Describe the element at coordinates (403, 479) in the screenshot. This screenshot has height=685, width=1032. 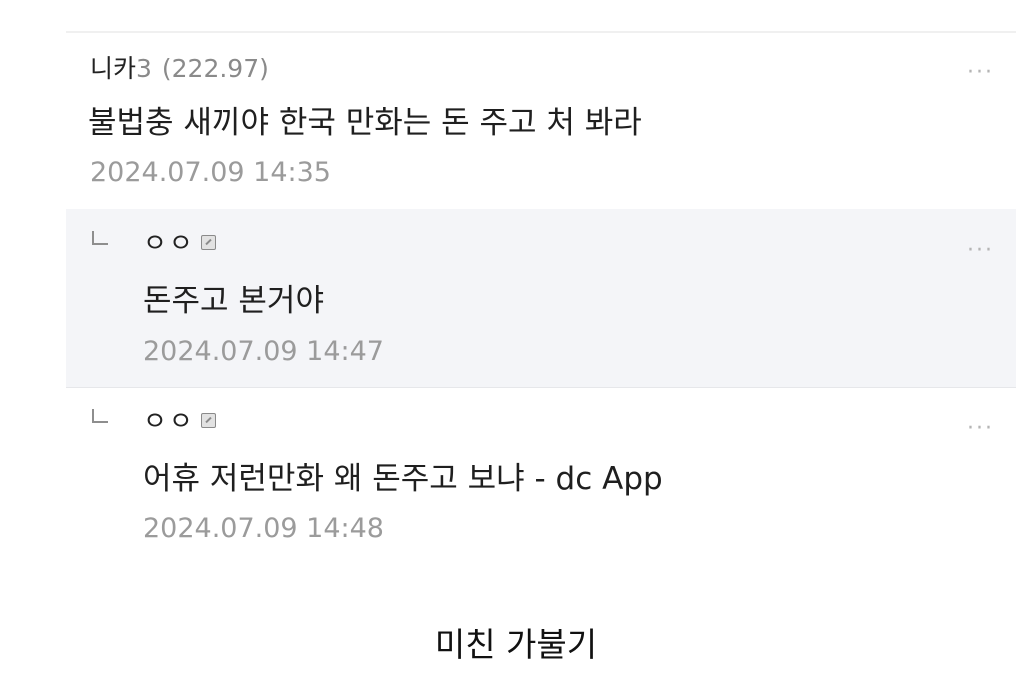
I see `reply-text: 어휴 저런만화 왜 돈주고 보냐 - dc App` at that location.